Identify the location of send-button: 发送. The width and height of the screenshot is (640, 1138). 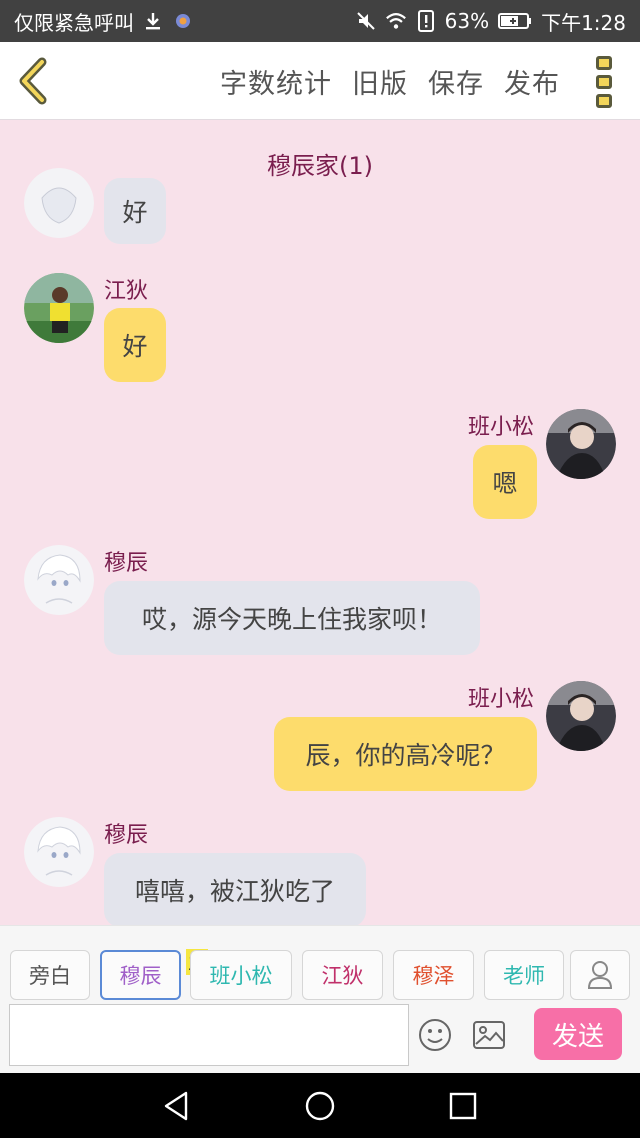
(578, 1034).